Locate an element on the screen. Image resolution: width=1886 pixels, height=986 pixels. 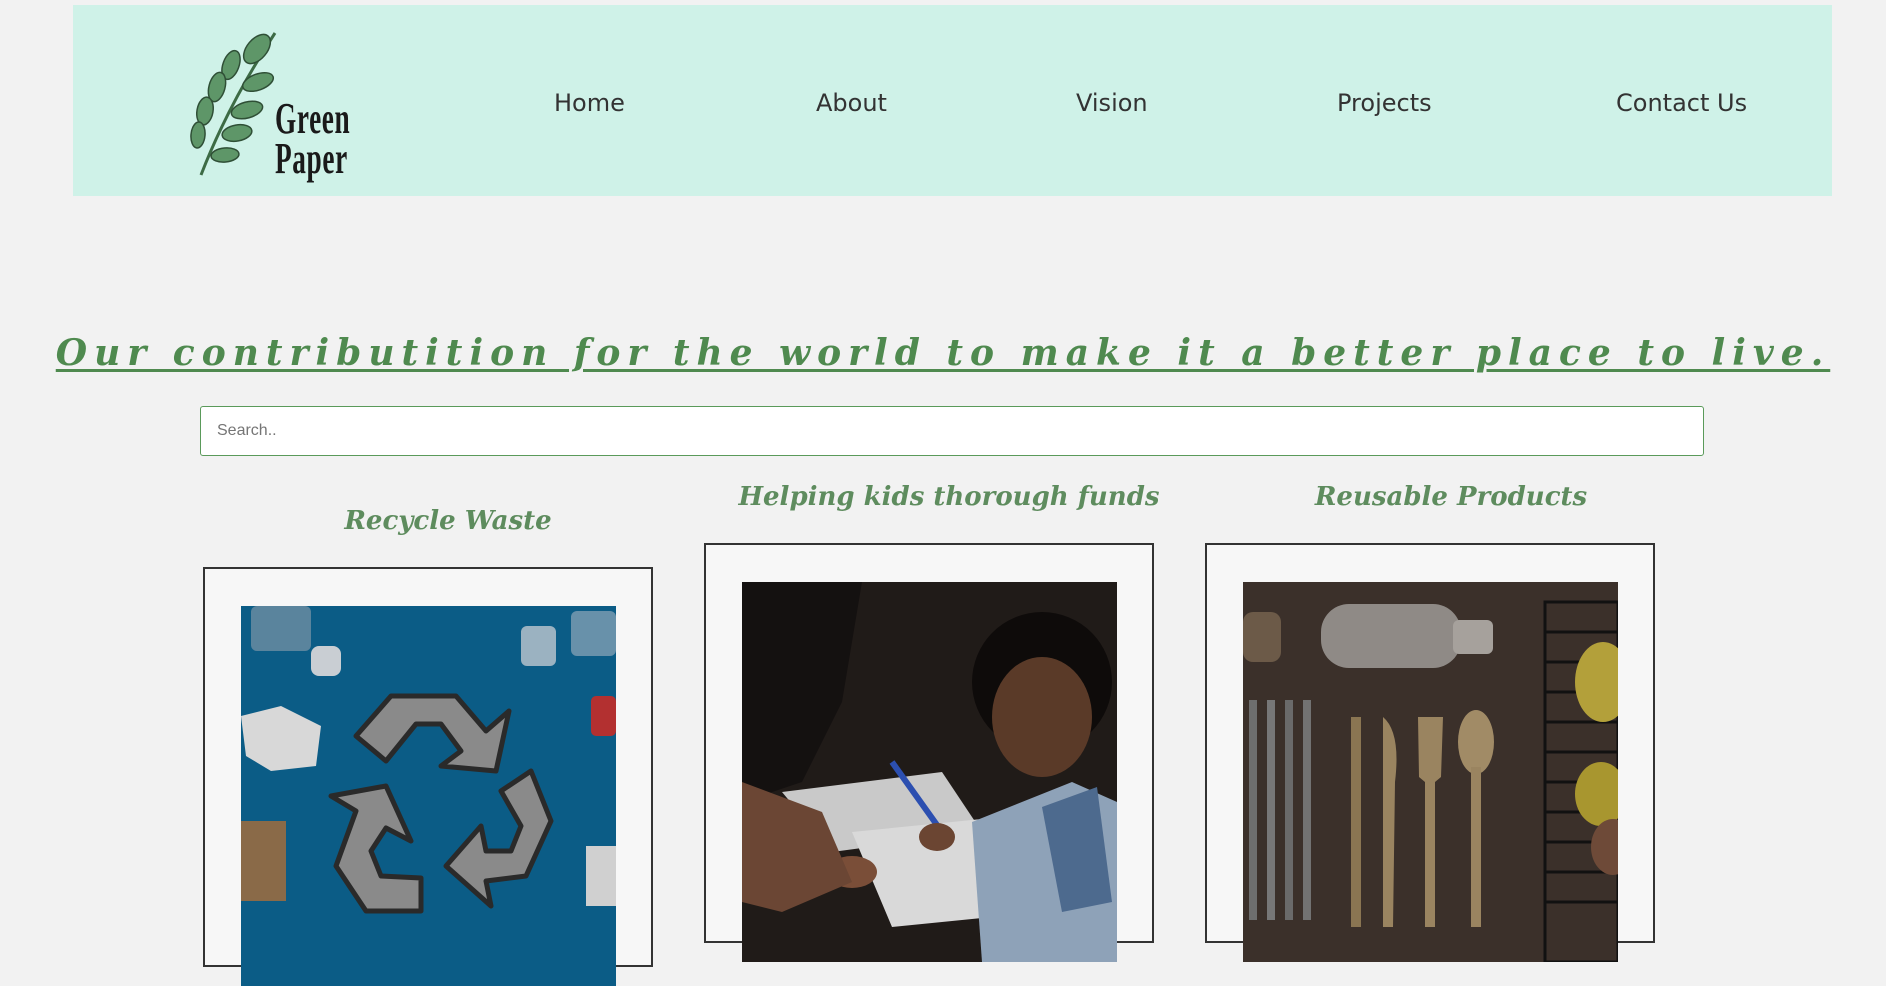
nav-vision: Vision is located at coordinates (1112, 103).